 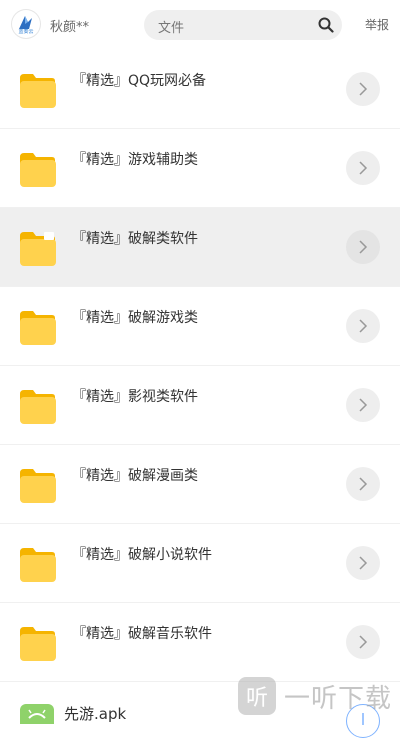 What do you see at coordinates (69, 25) in the screenshot?
I see `username: 秋颜**` at bounding box center [69, 25].